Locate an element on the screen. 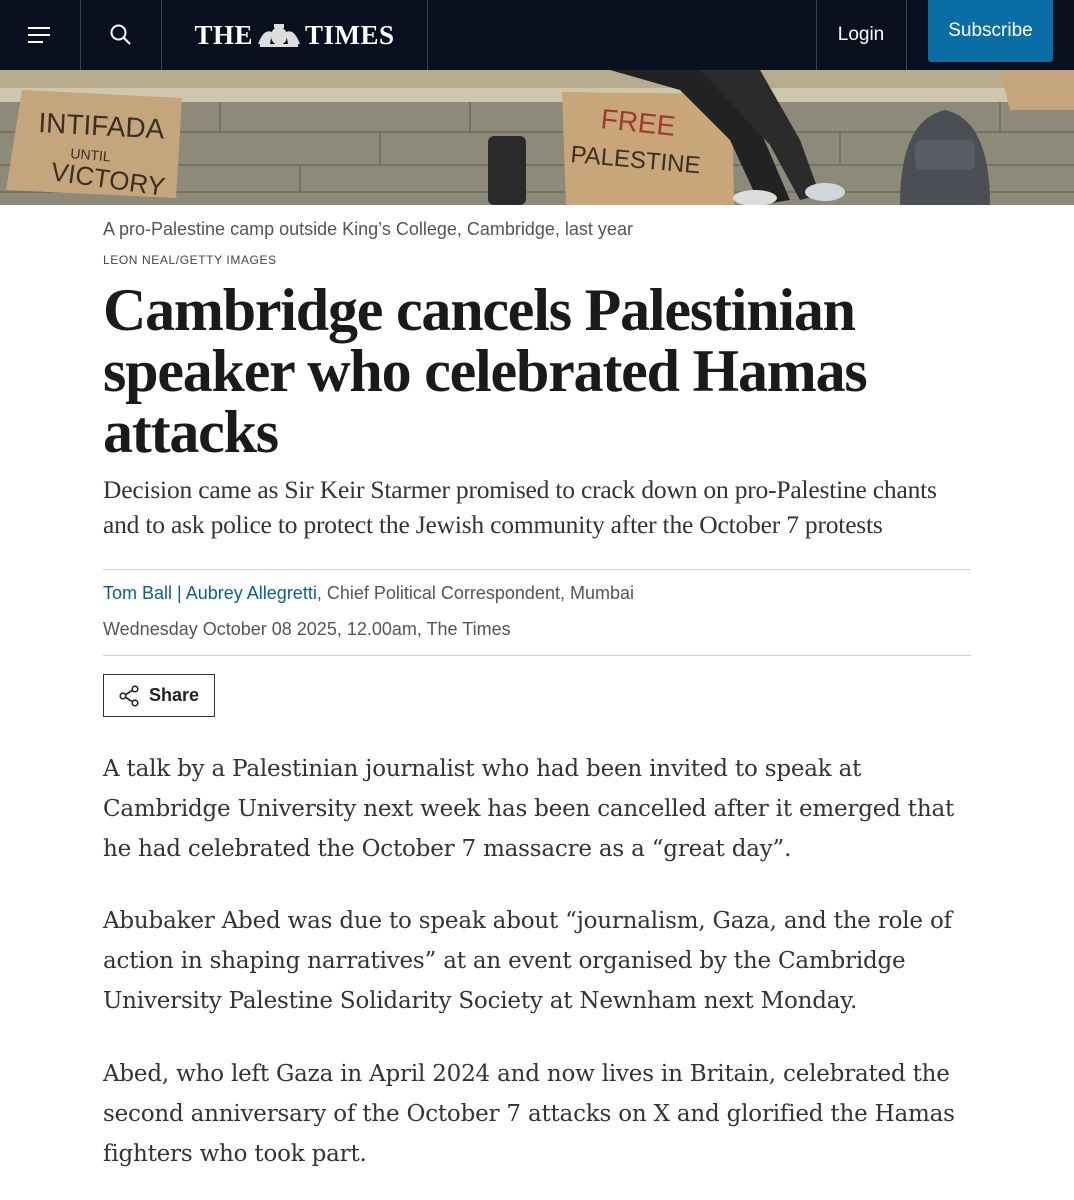  search-button is located at coordinates (121, 35).